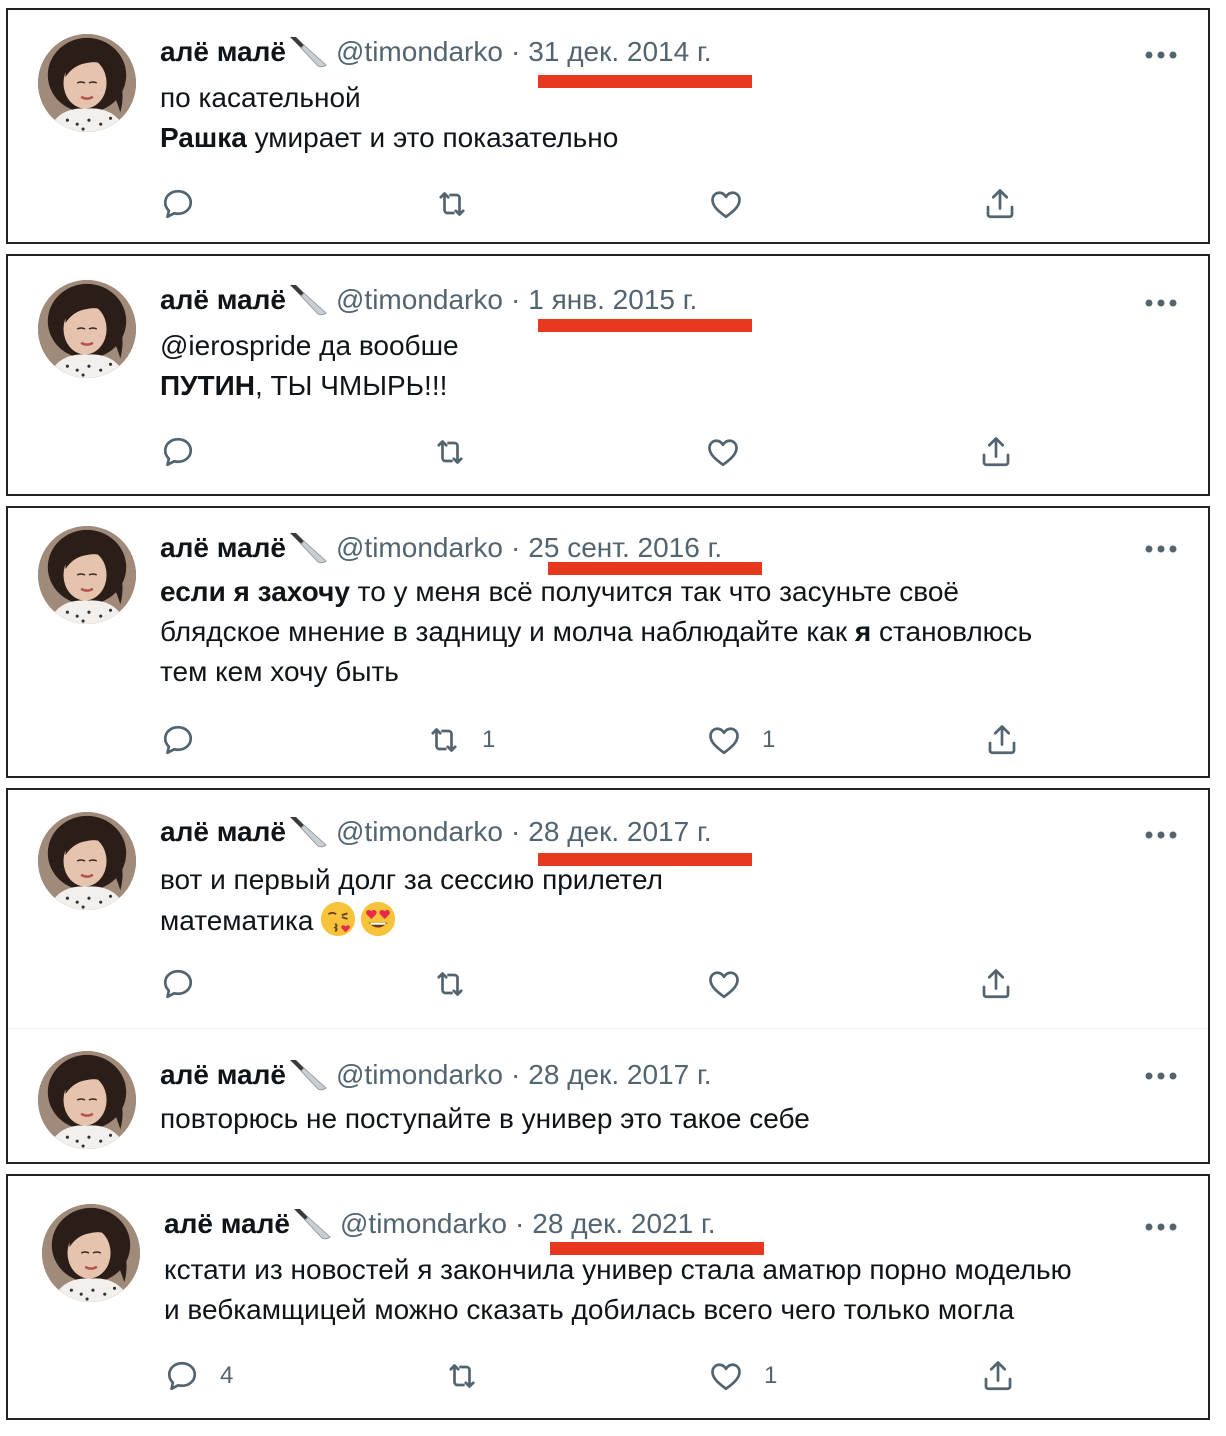 Image resolution: width=1226 pixels, height=1436 pixels. Describe the element at coordinates (489, 739) in the screenshot. I see `retweet-count: 1` at that location.